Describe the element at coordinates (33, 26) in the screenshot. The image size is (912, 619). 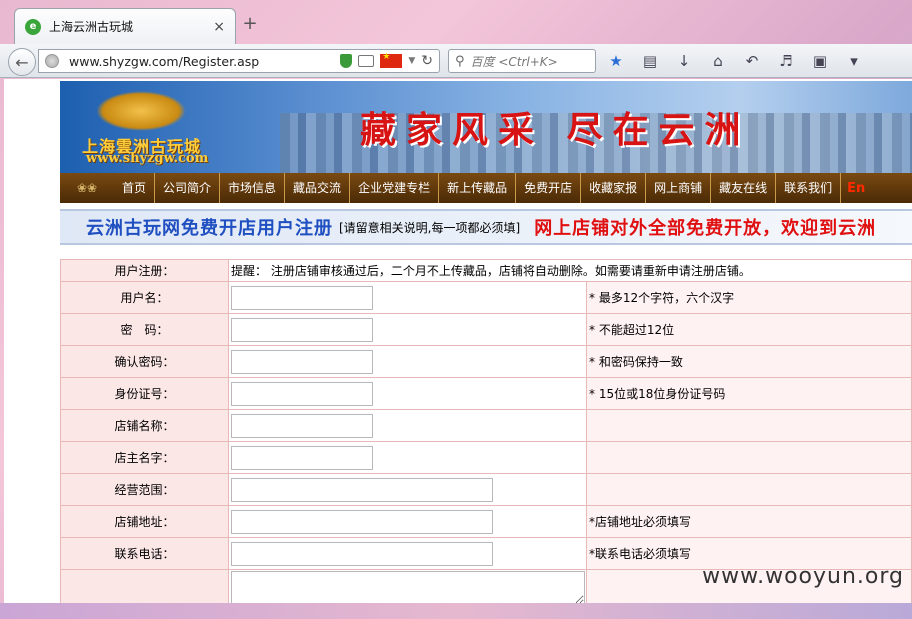
I see `site-favicon-icon: e` at that location.